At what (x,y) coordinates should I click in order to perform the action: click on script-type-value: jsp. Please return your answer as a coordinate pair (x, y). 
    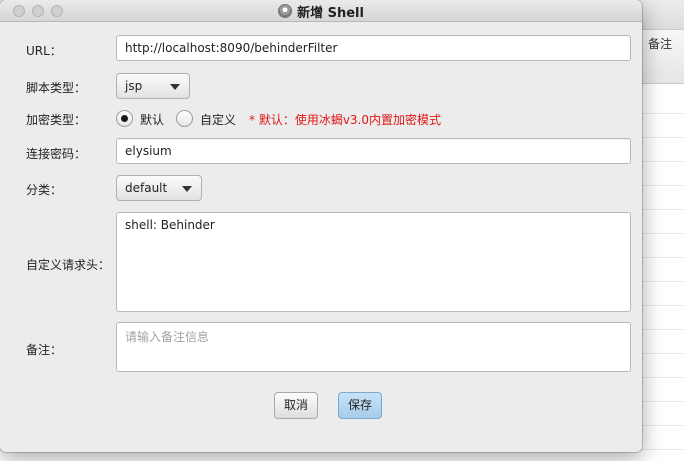
    Looking at the image, I should click on (134, 86).